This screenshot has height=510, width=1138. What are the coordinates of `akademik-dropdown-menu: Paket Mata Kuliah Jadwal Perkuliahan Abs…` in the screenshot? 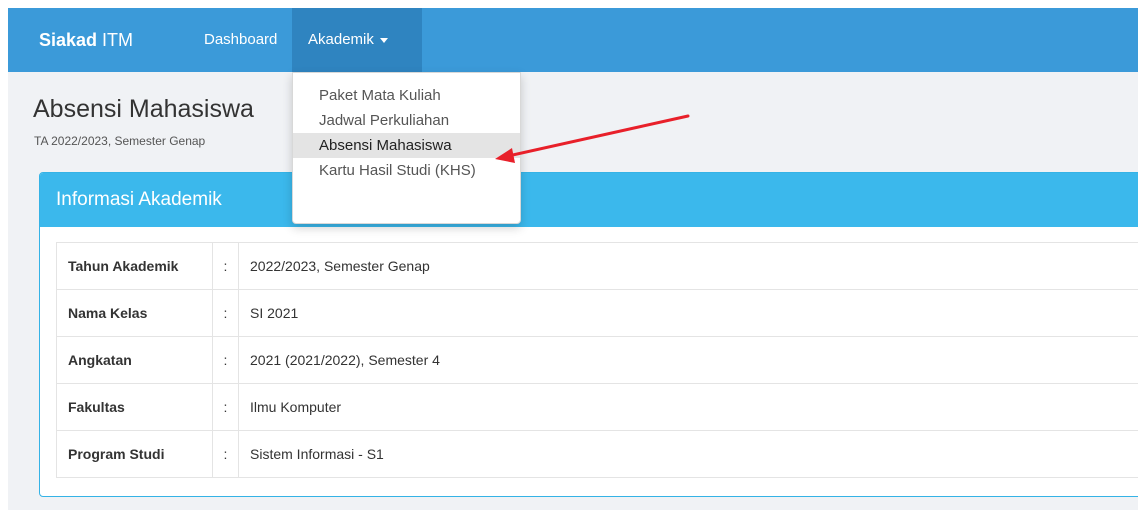 It's located at (406, 148).